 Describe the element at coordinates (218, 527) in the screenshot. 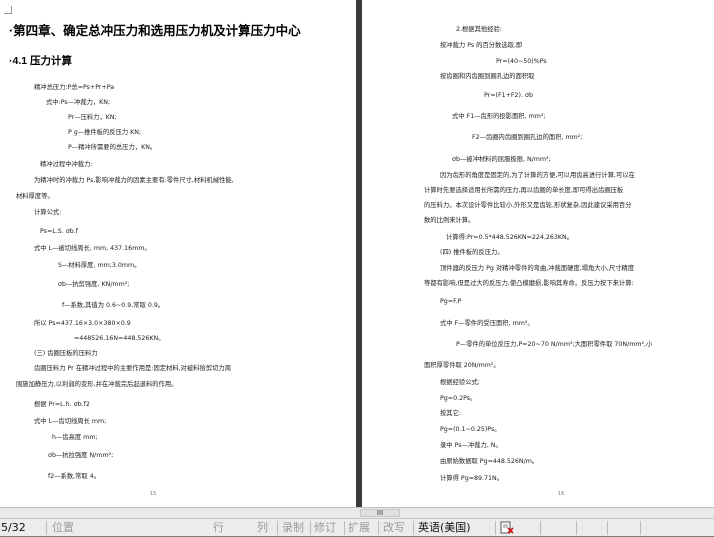

I see `row-indicator: 行` at that location.